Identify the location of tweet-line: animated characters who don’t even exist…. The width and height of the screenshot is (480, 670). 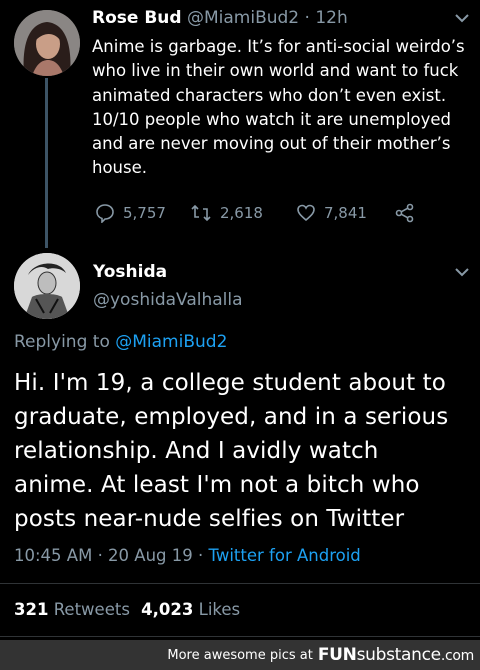
(269, 95).